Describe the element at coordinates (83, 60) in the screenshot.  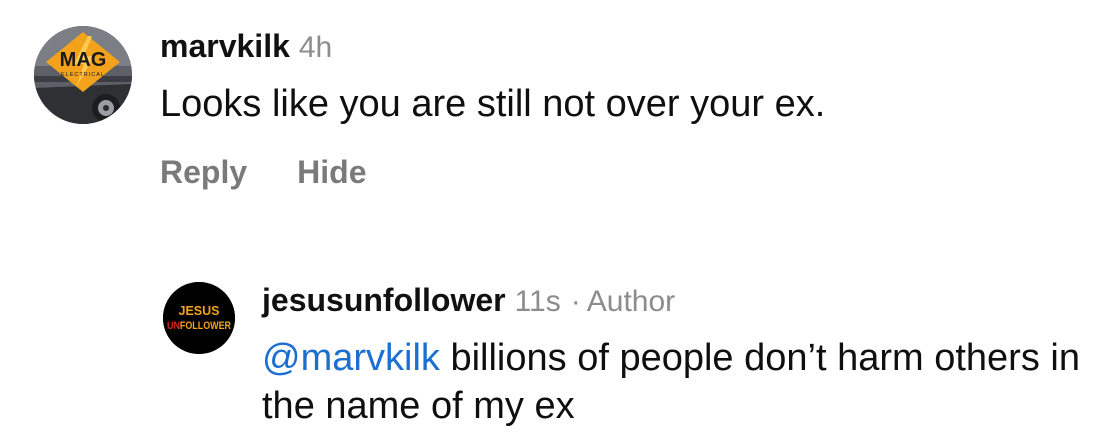
I see `svg-text: MAG` at that location.